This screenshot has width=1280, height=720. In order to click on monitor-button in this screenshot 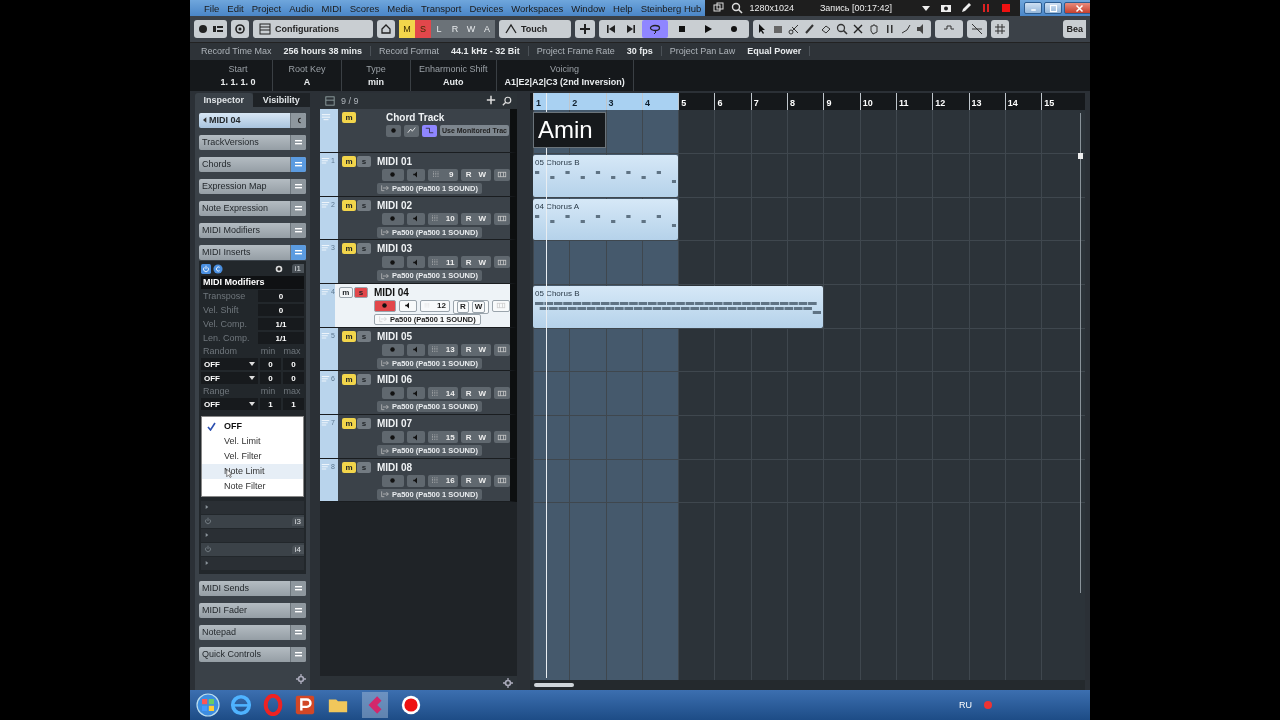, I will do `click(407, 305)`.